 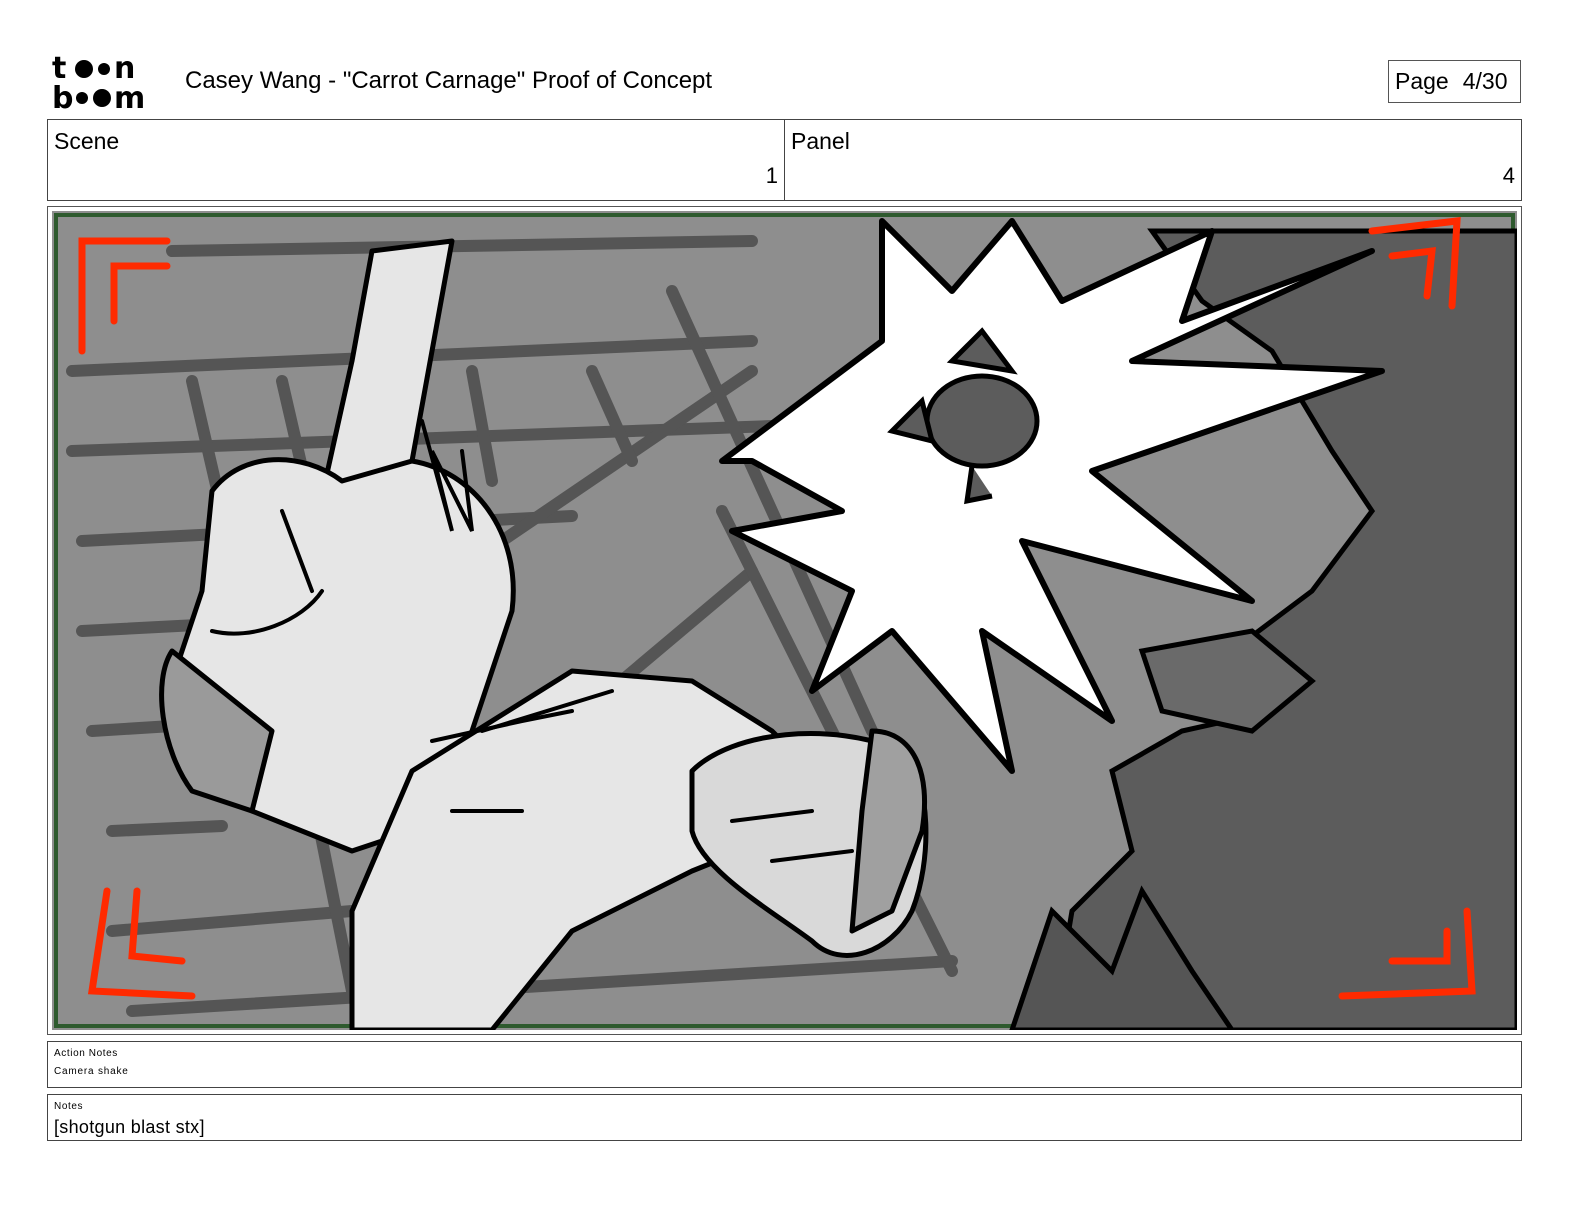 I want to click on scene-label: Scene, so click(x=87, y=141).